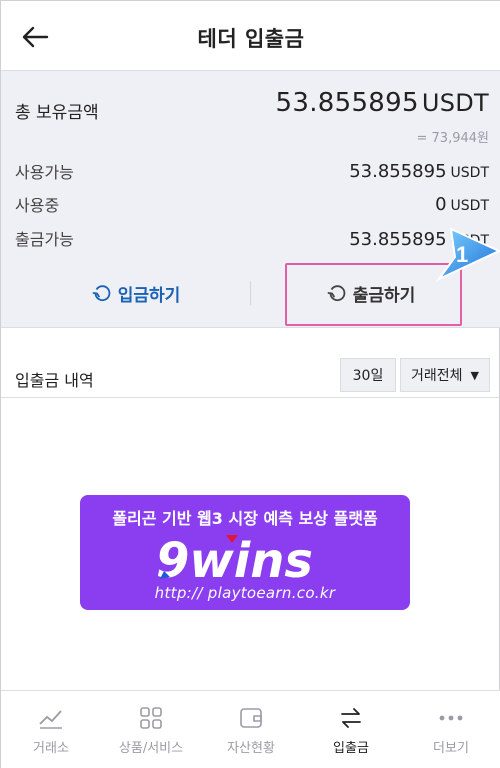  I want to click on tab-label: 자산현황, so click(251, 748).